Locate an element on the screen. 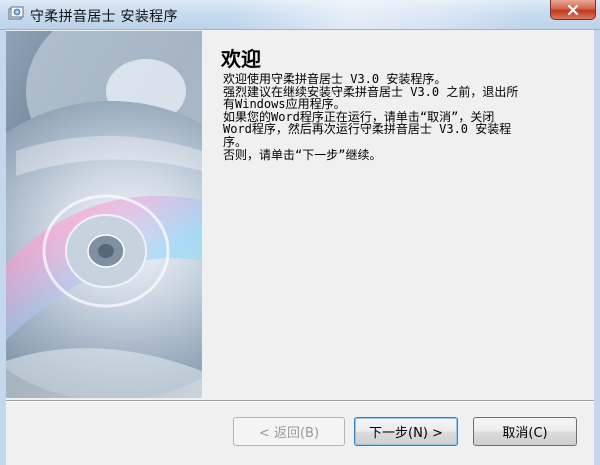  next-button: 下一步(N) > is located at coordinates (406, 431).